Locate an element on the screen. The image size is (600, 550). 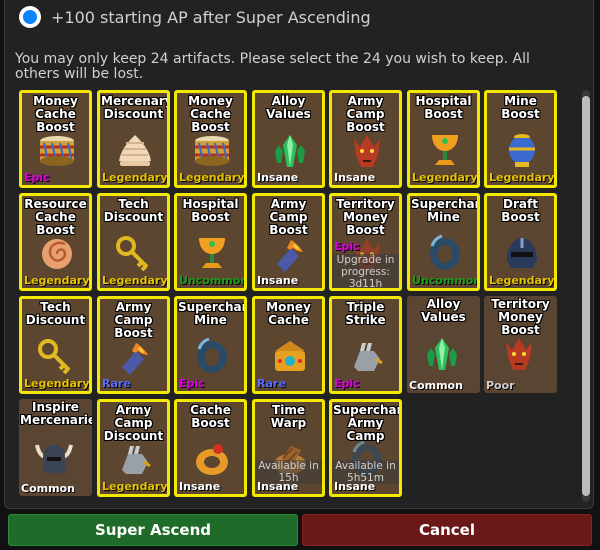
artifact-card: Time Warp Available in 15h Insane is located at coordinates (288, 448).